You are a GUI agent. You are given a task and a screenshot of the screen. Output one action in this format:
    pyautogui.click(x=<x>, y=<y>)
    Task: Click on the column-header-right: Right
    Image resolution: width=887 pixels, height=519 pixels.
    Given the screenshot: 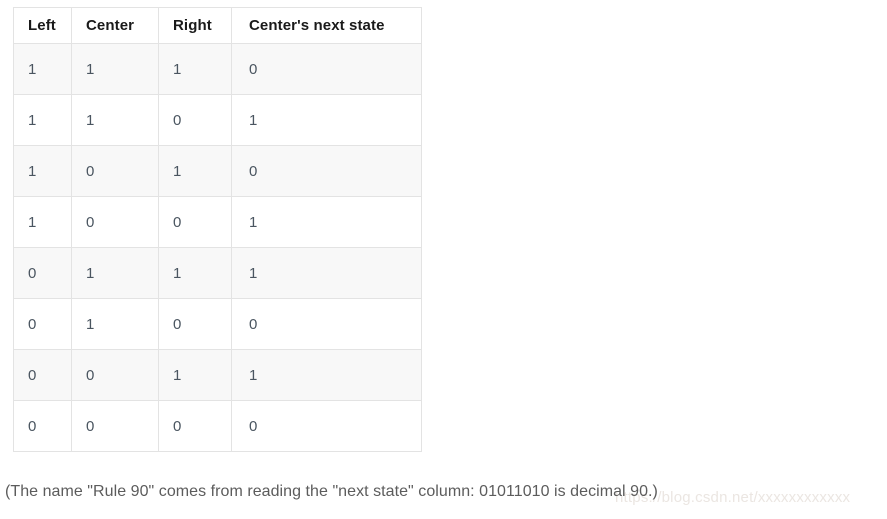 What is the action you would take?
    pyautogui.click(x=195, y=25)
    